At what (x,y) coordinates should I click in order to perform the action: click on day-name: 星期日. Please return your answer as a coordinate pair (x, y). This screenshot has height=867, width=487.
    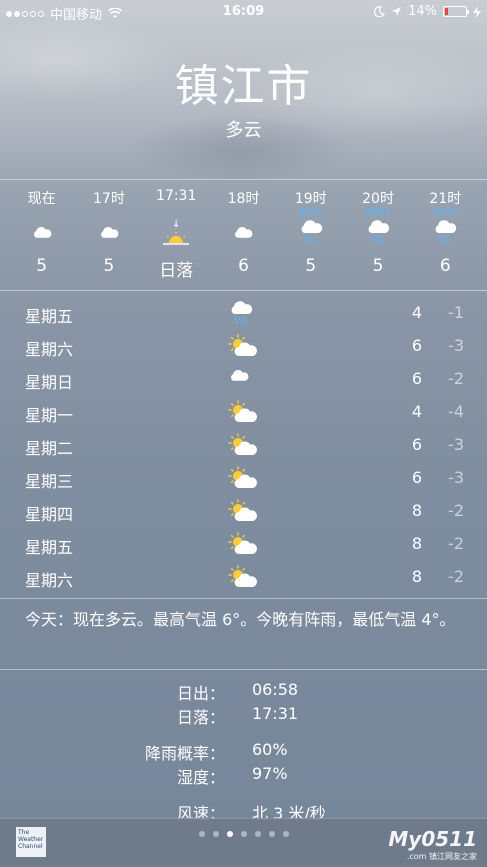
    Looking at the image, I should click on (49, 382).